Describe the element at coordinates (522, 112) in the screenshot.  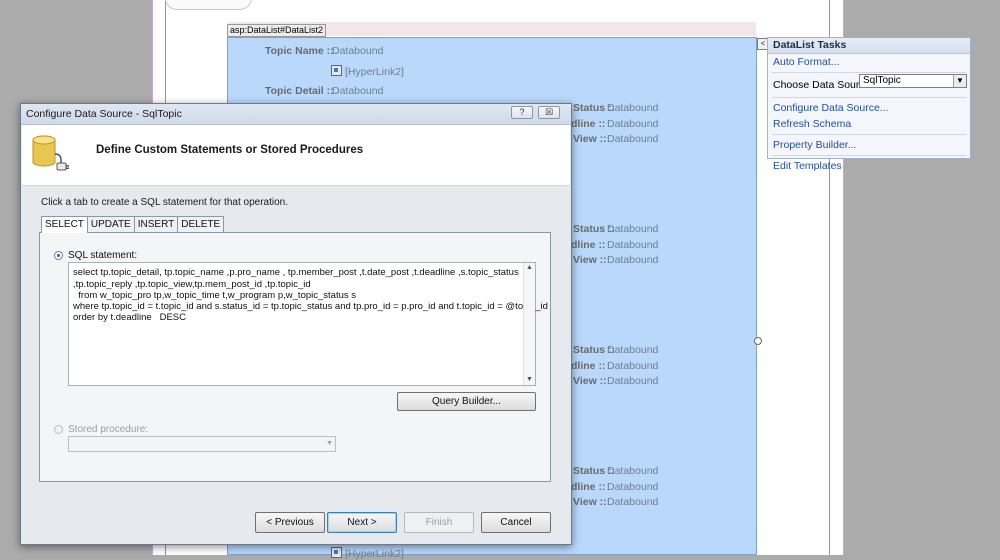
I see `help-button: ?` at that location.